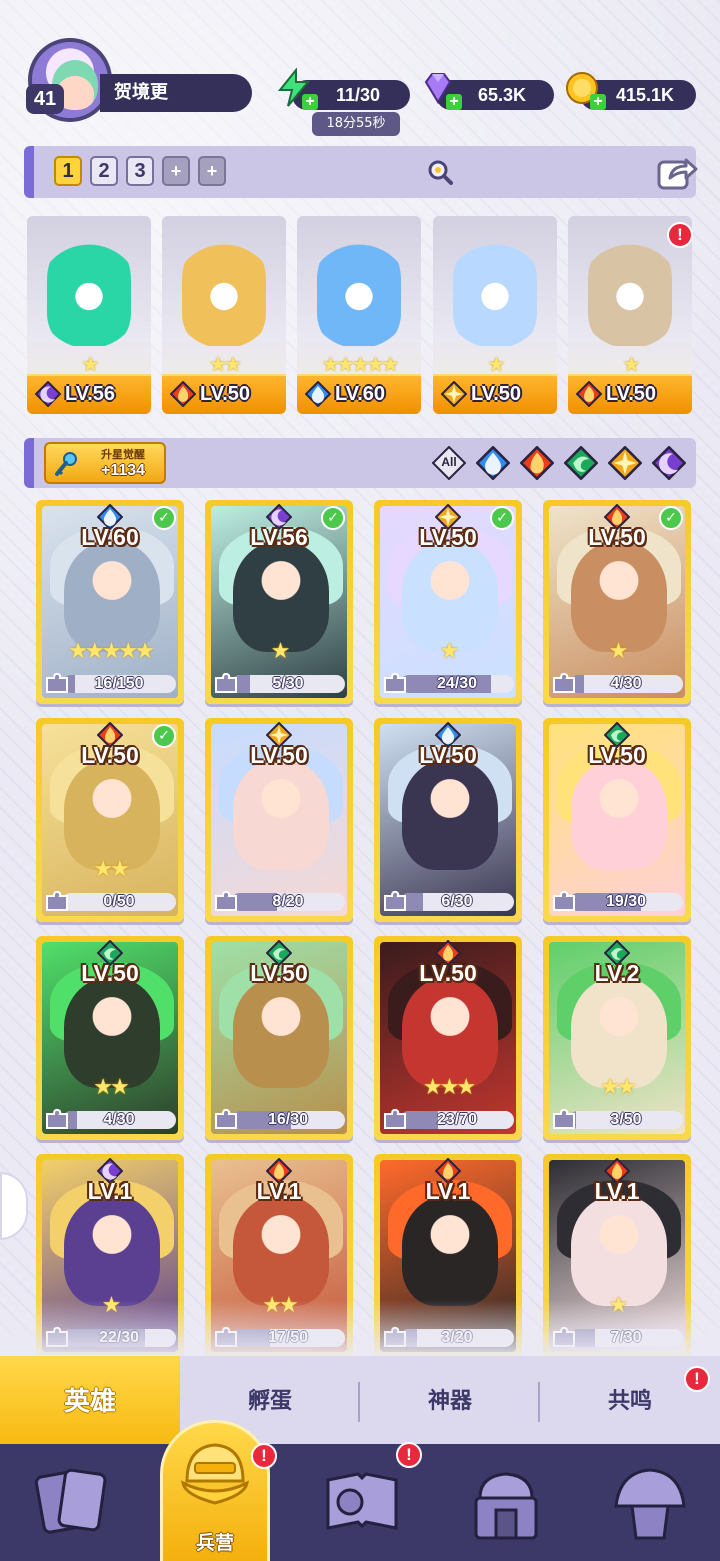 The height and width of the screenshot is (1561, 720). Describe the element at coordinates (677, 172) in the screenshot. I see `share-icon` at that location.